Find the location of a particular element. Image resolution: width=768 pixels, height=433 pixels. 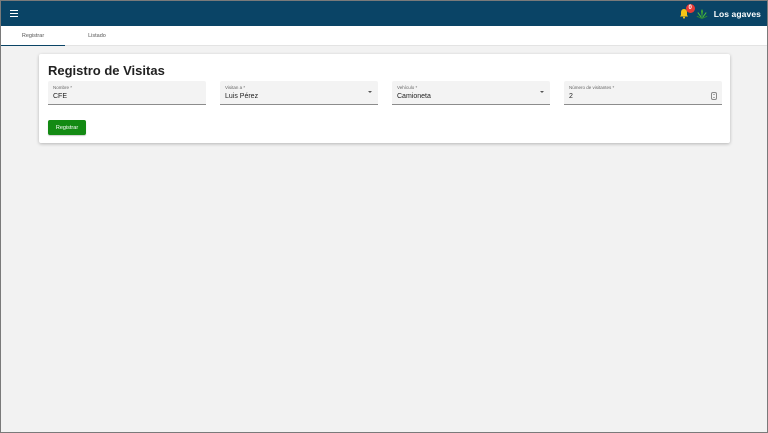

appbar-actions: 0 Los agaves is located at coordinates (719, 12).